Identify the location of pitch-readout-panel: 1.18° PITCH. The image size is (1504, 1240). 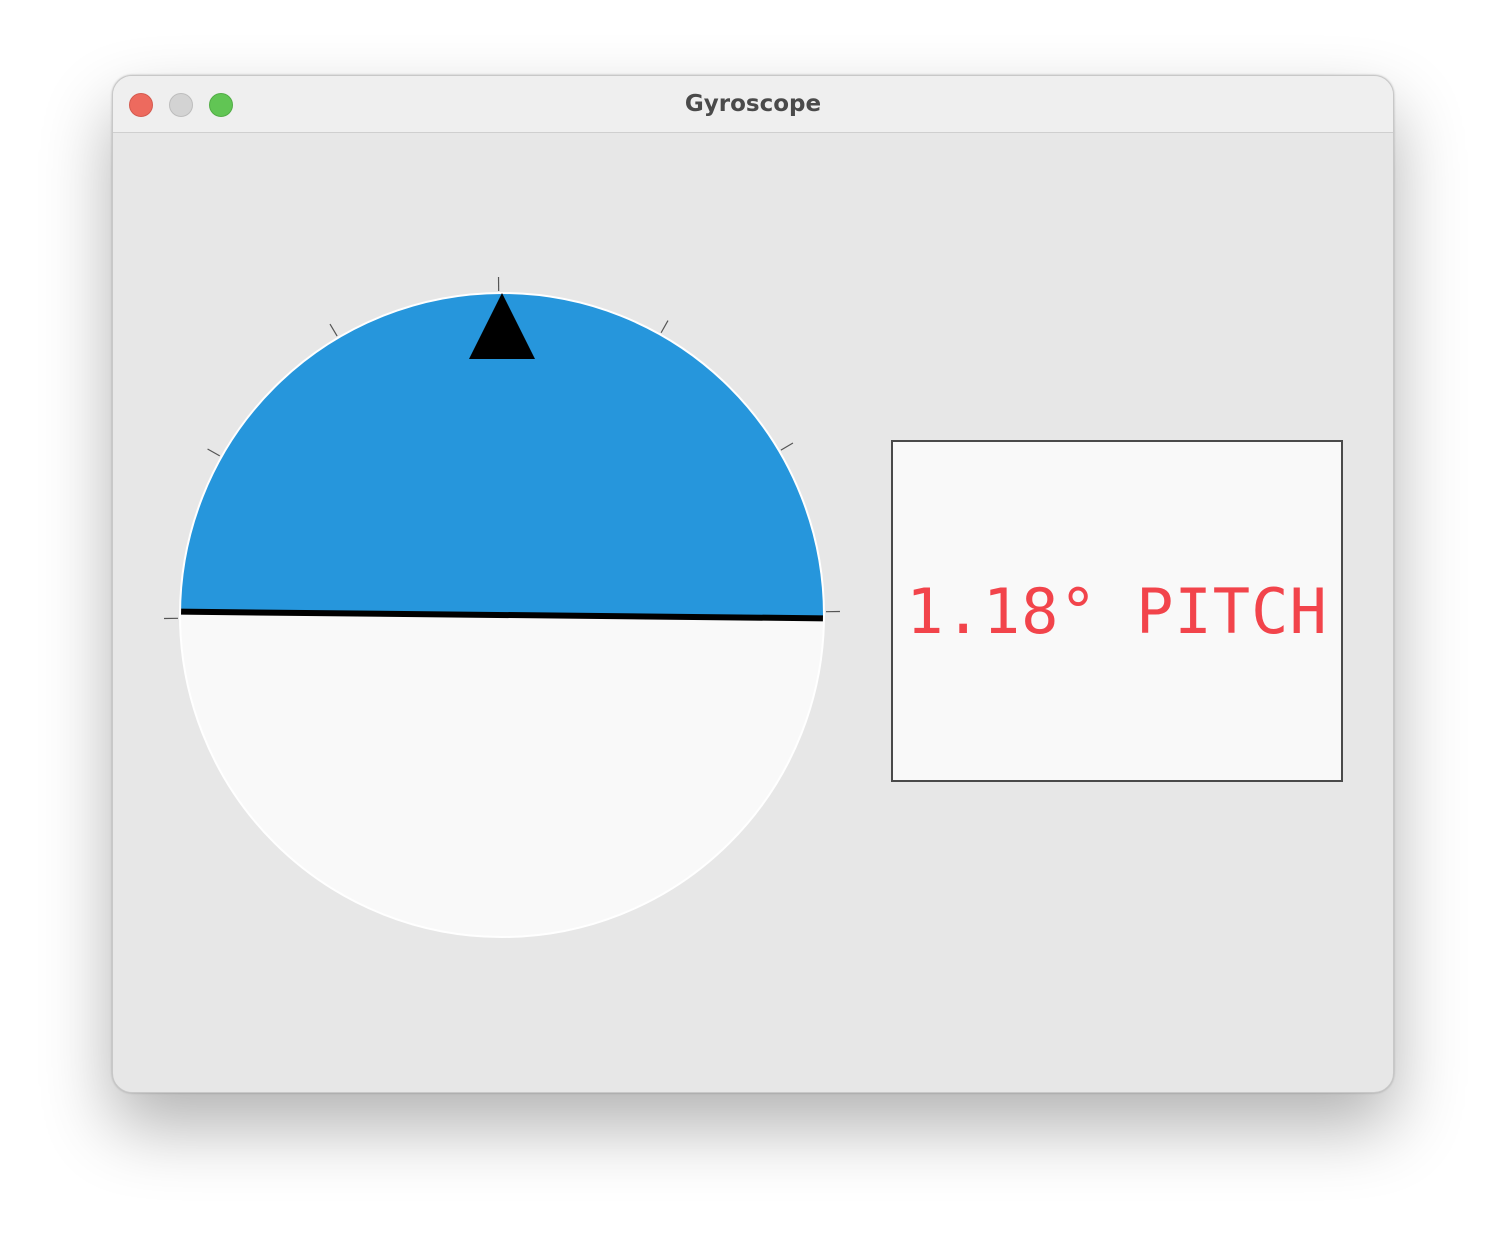
(1117, 611).